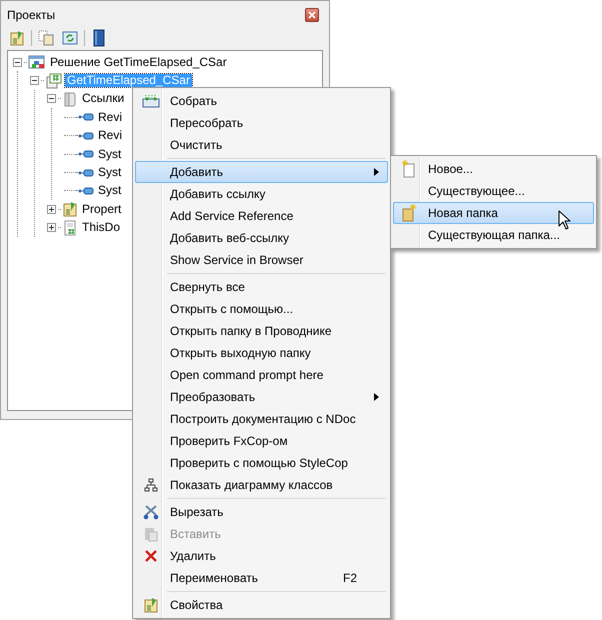 This screenshot has height=620, width=602. I want to click on scissors-icon, so click(151, 512).